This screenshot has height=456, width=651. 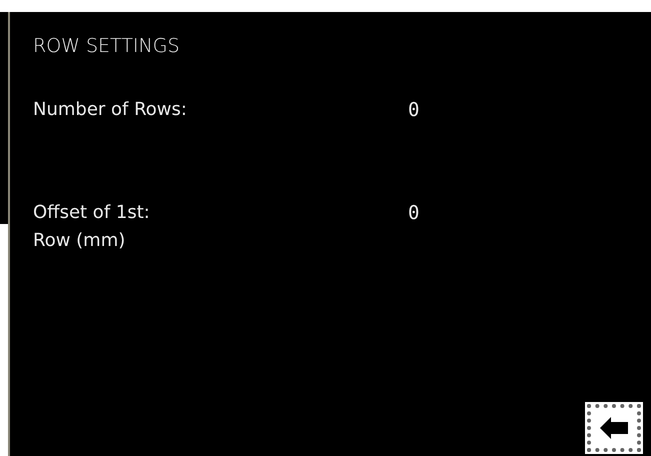 What do you see at coordinates (92, 227) in the screenshot?
I see `setting-label: Offset of 1st: Row (mm)` at bounding box center [92, 227].